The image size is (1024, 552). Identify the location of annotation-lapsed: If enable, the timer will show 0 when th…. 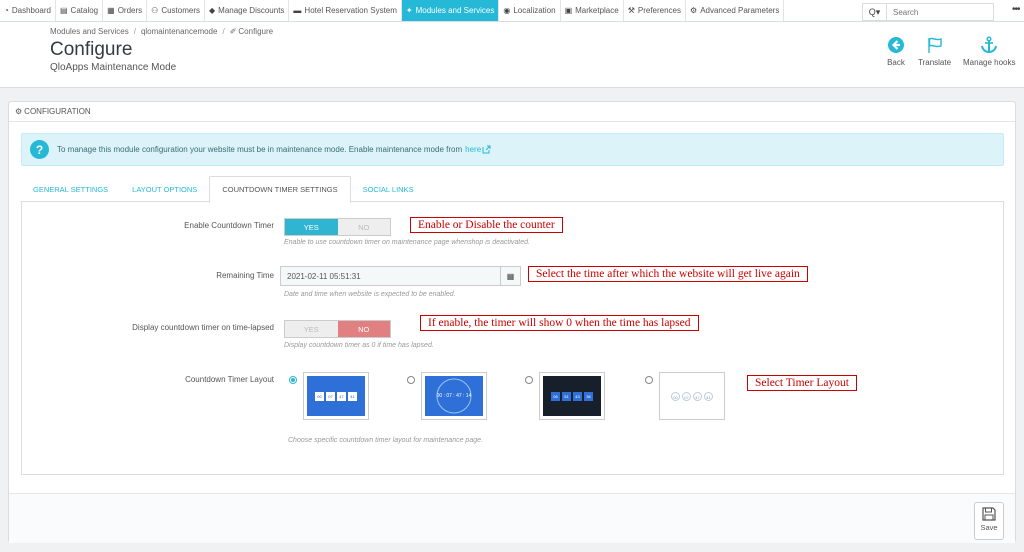
(559, 323).